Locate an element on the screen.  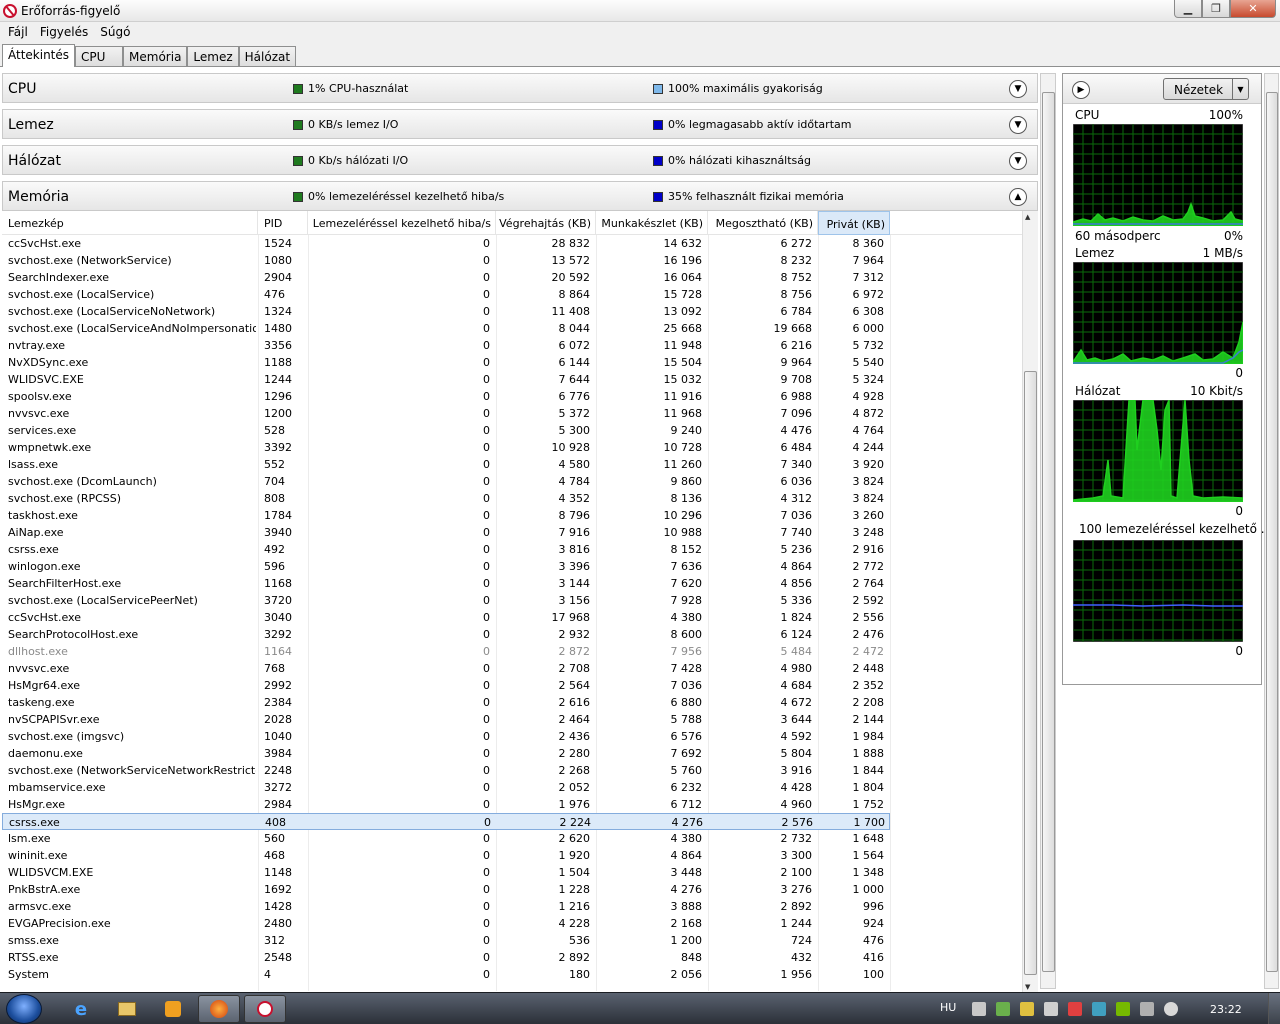
tray-icon-daemon is located at coordinates (1099, 1009).